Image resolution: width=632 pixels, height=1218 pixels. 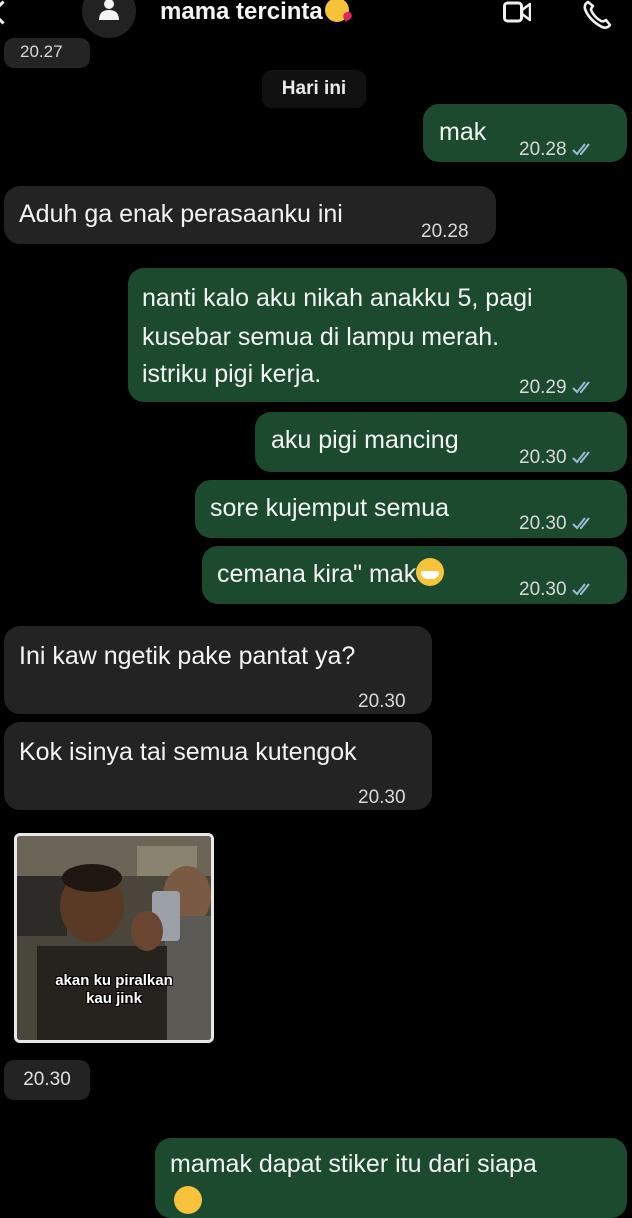 What do you see at coordinates (41, 51) in the screenshot?
I see `previous-timestamp-label: 20.27` at bounding box center [41, 51].